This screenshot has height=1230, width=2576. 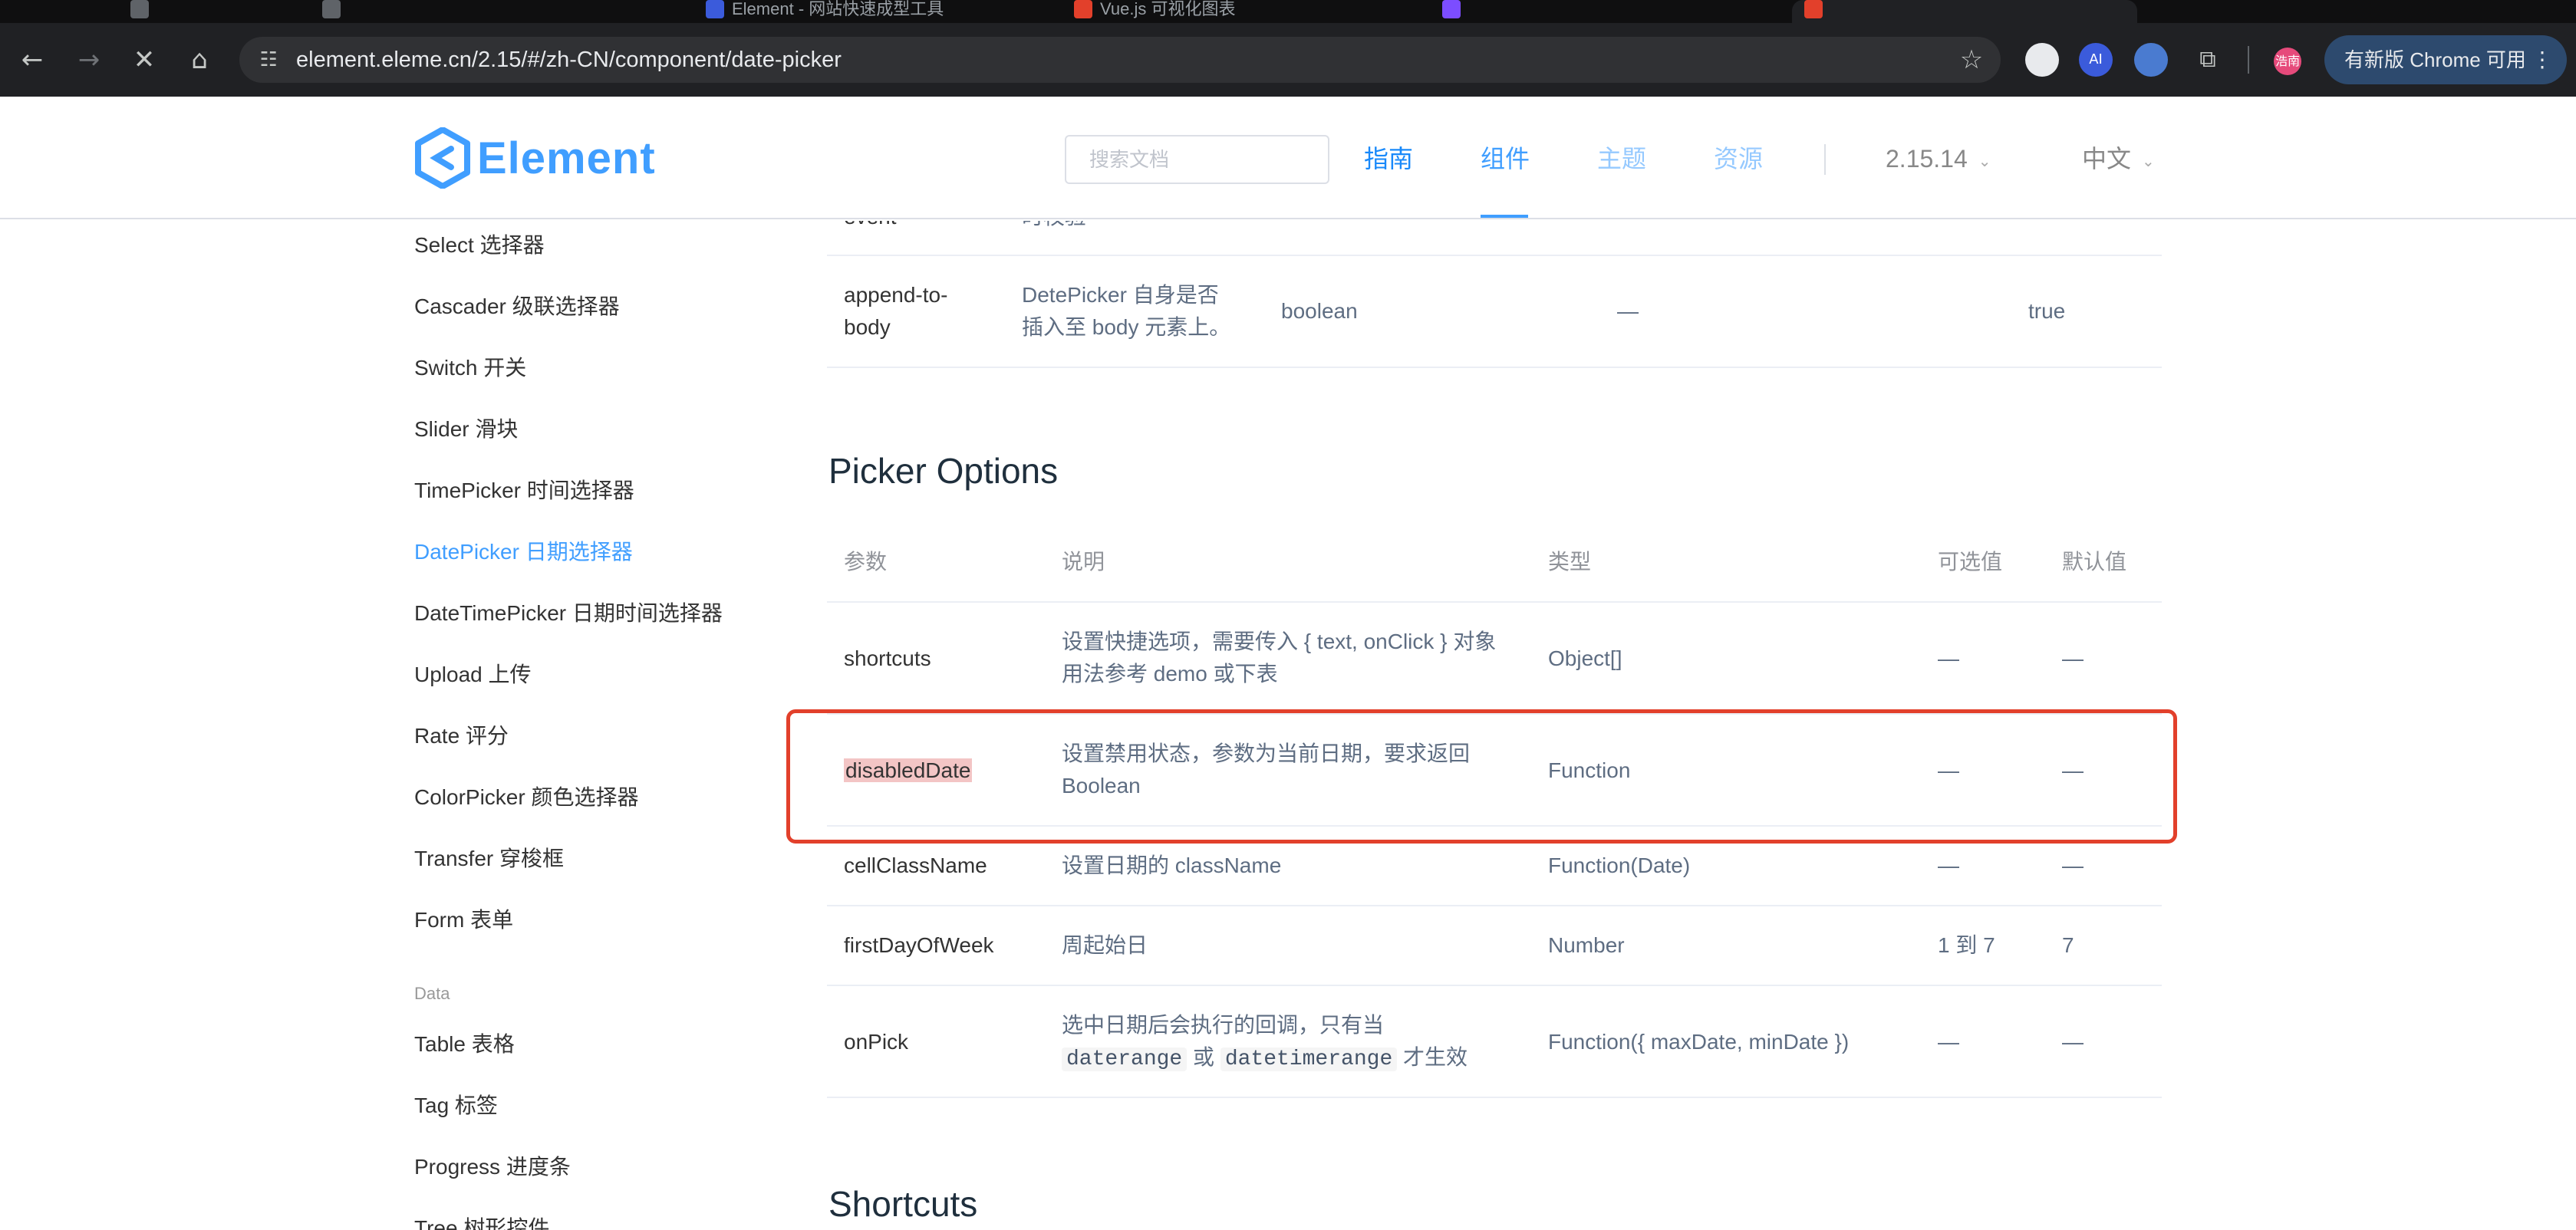 What do you see at coordinates (887, 658) in the screenshot?
I see `option-name: shortcuts` at bounding box center [887, 658].